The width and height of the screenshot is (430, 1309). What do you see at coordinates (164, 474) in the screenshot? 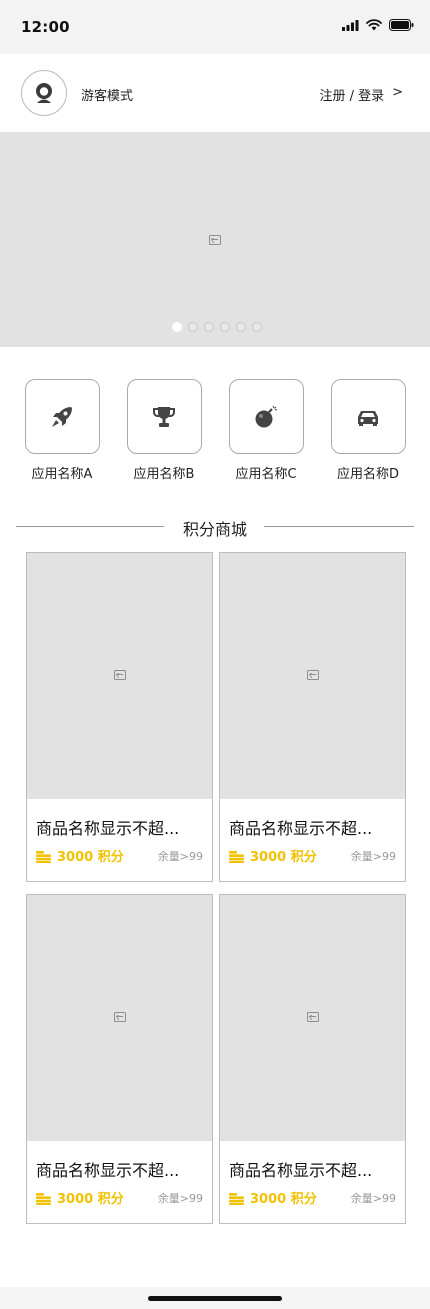
I see `app-label: 应用名称B` at bounding box center [164, 474].